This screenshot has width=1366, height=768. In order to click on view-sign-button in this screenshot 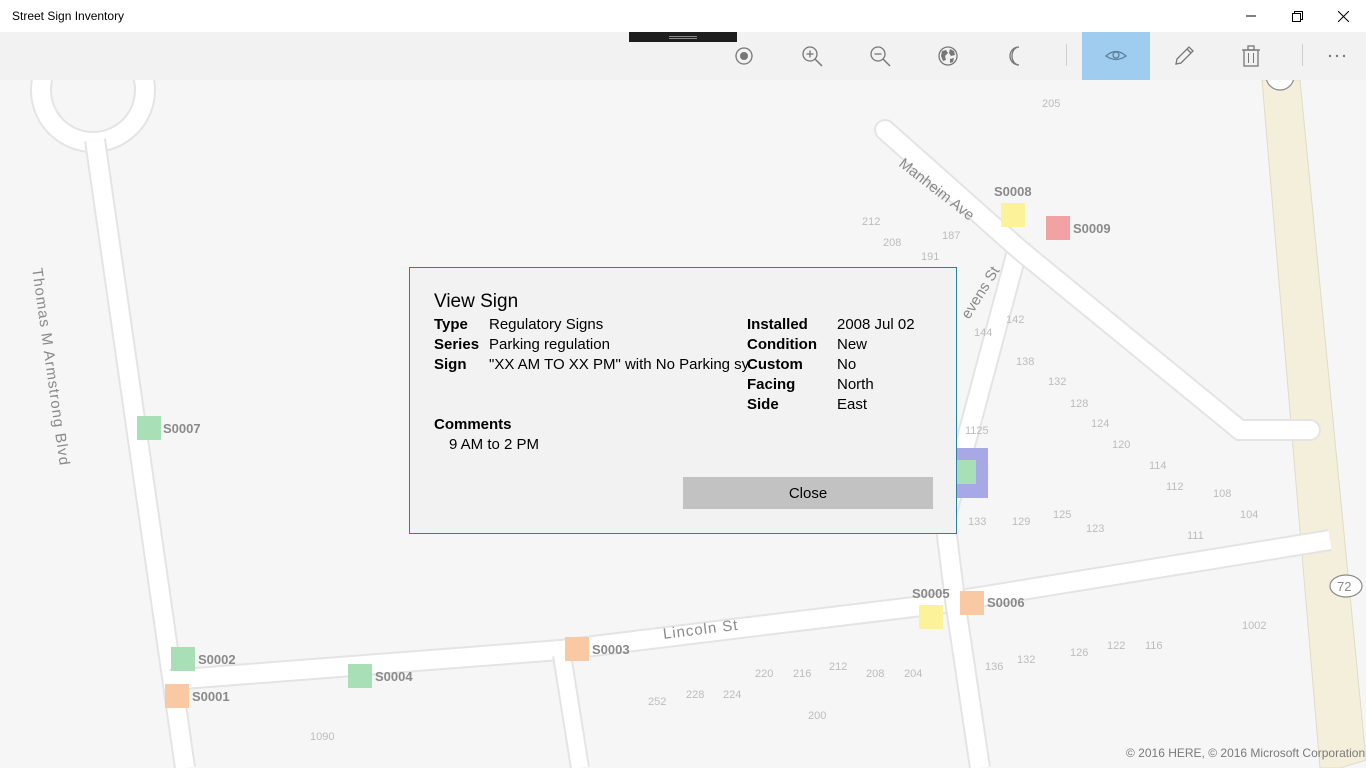, I will do `click(1116, 56)`.